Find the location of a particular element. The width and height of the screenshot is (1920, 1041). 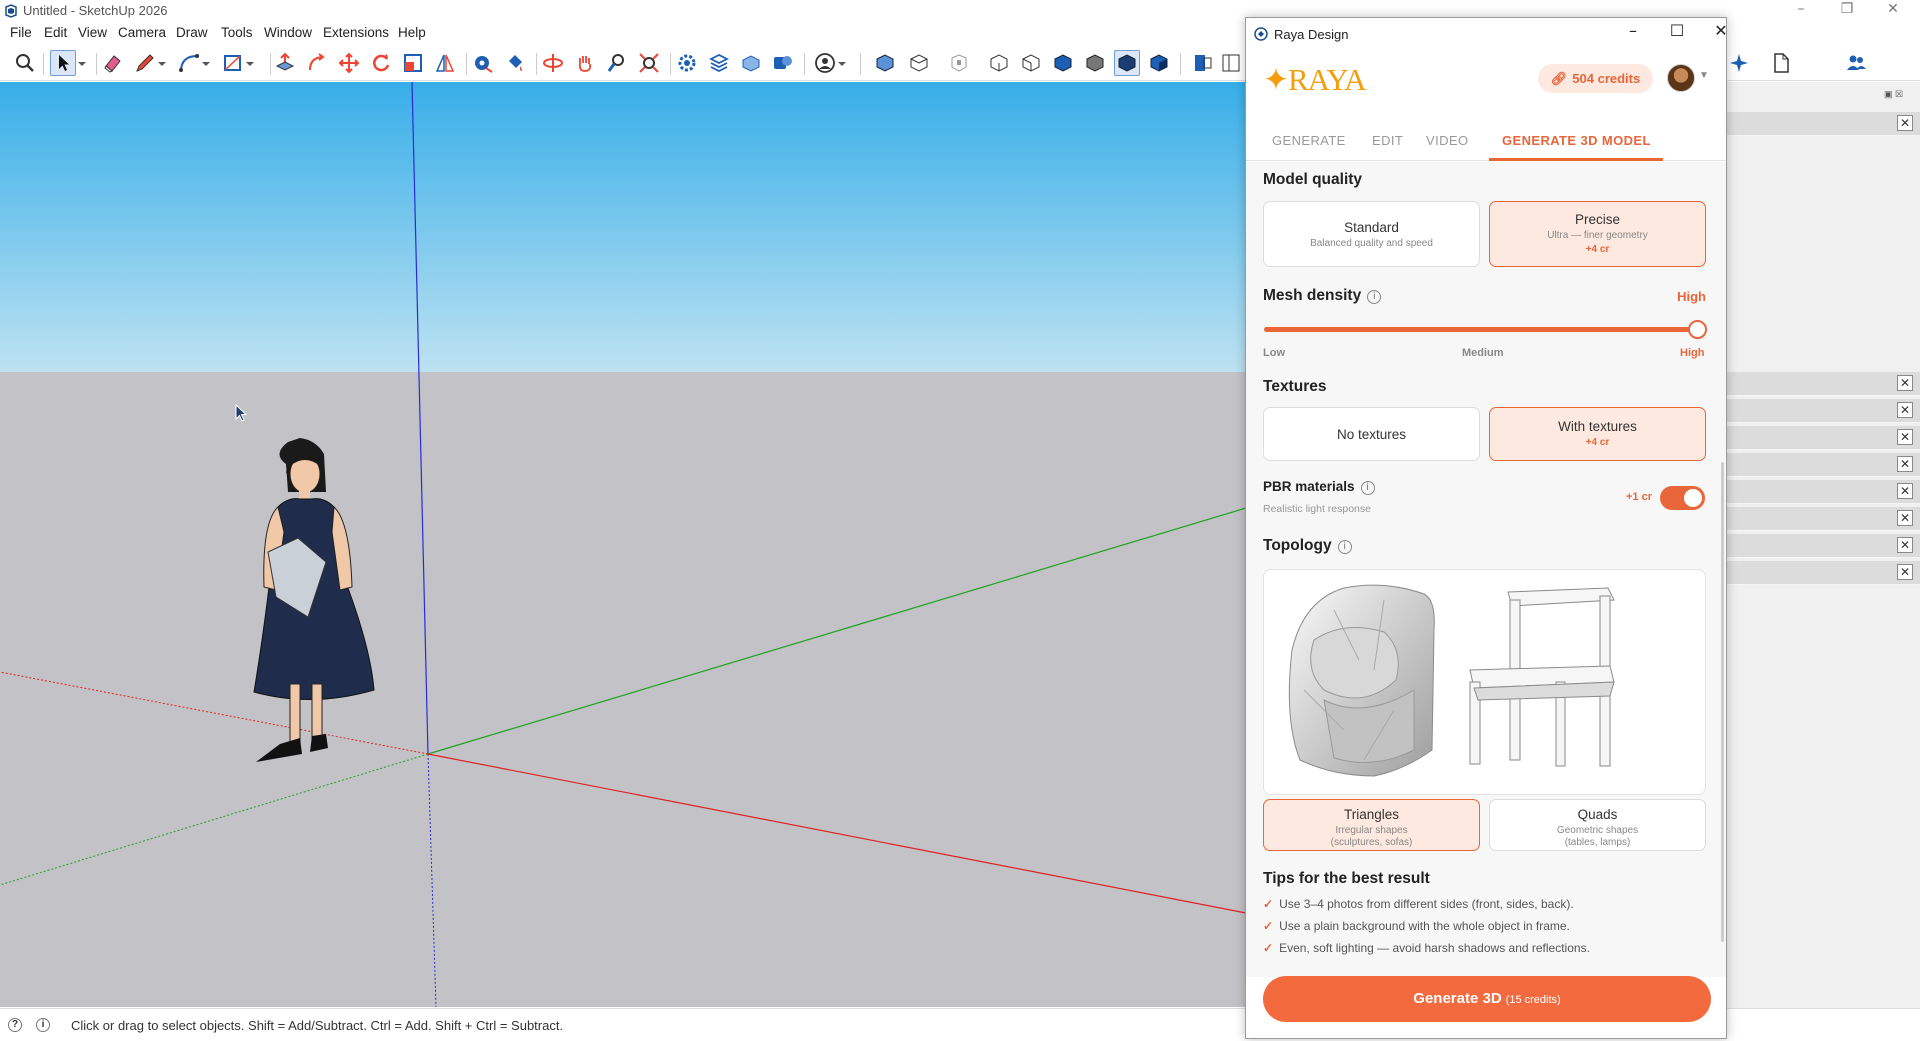

select-arrow-icon is located at coordinates (63, 63).